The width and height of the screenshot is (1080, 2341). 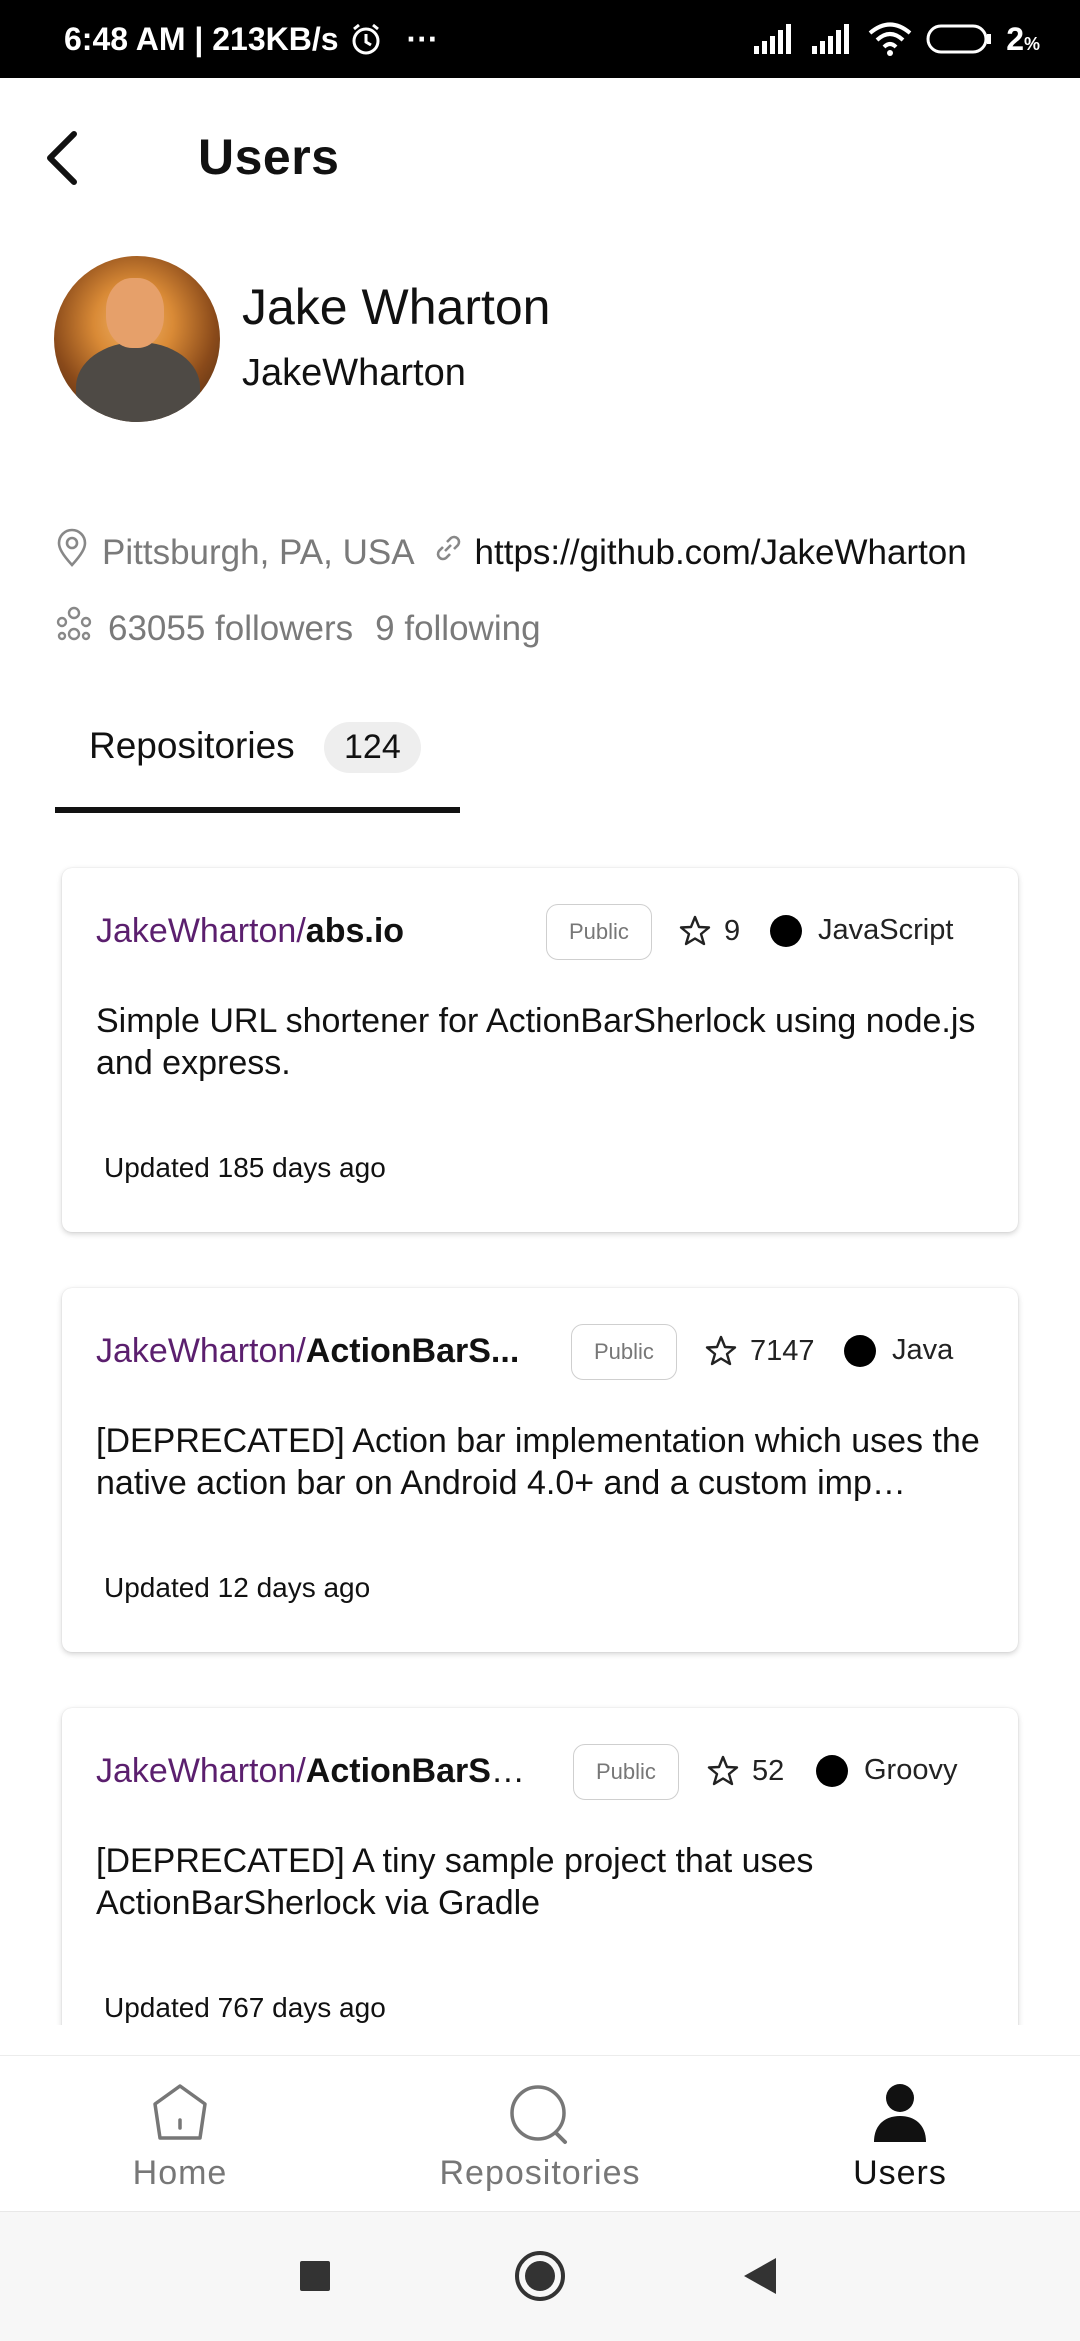 I want to click on star-count: 7147, so click(x=782, y=1350).